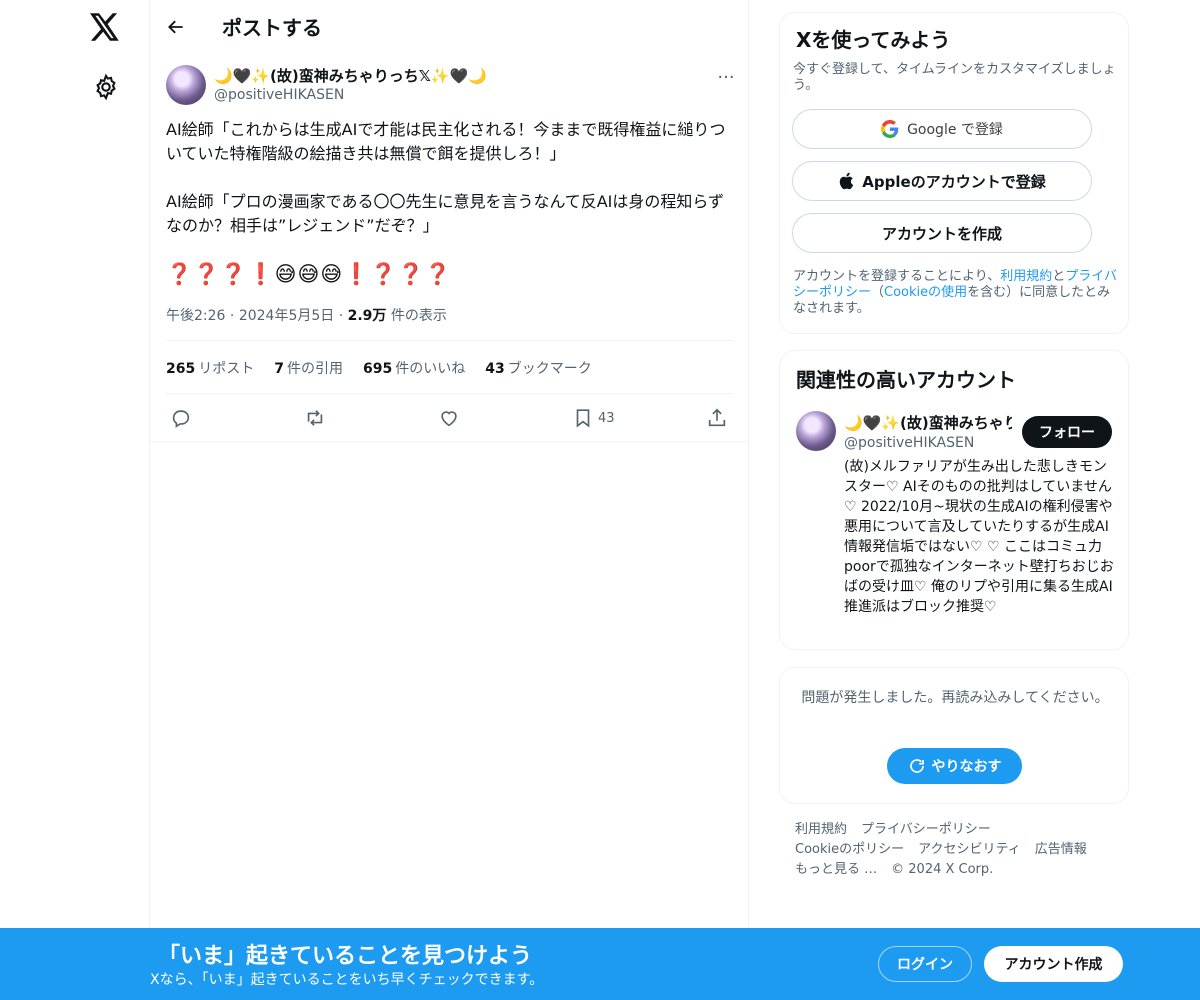  Describe the element at coordinates (955, 130) in the screenshot. I see `google-signup-label: Google で登録` at that location.